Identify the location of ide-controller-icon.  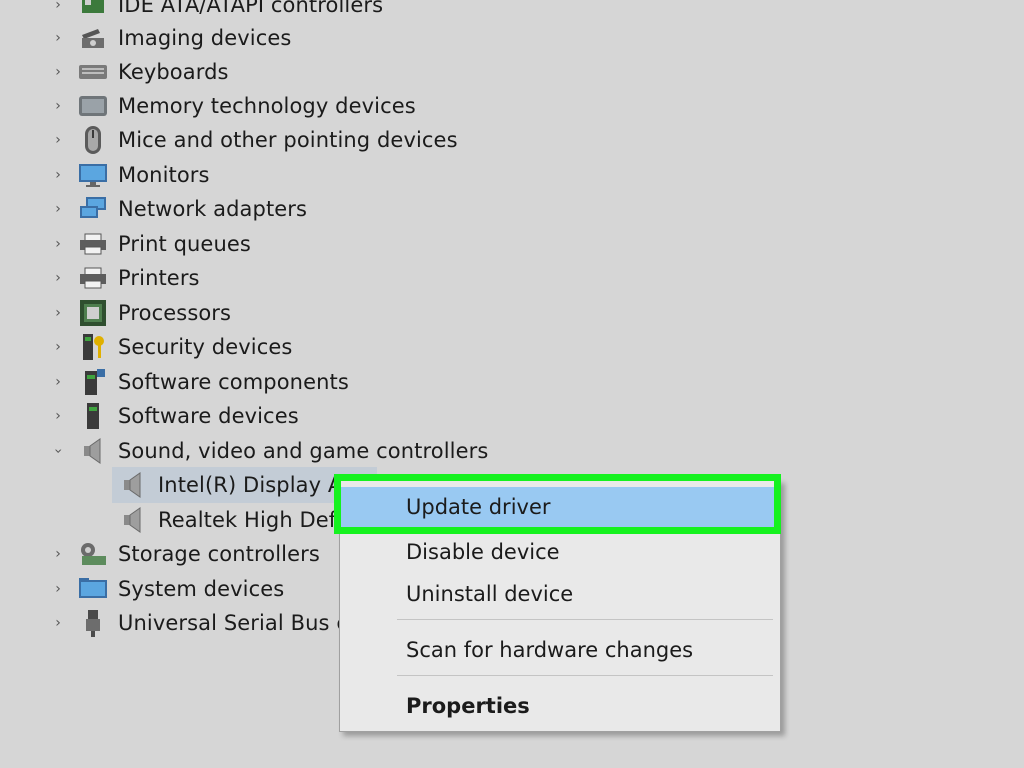
(93, 9).